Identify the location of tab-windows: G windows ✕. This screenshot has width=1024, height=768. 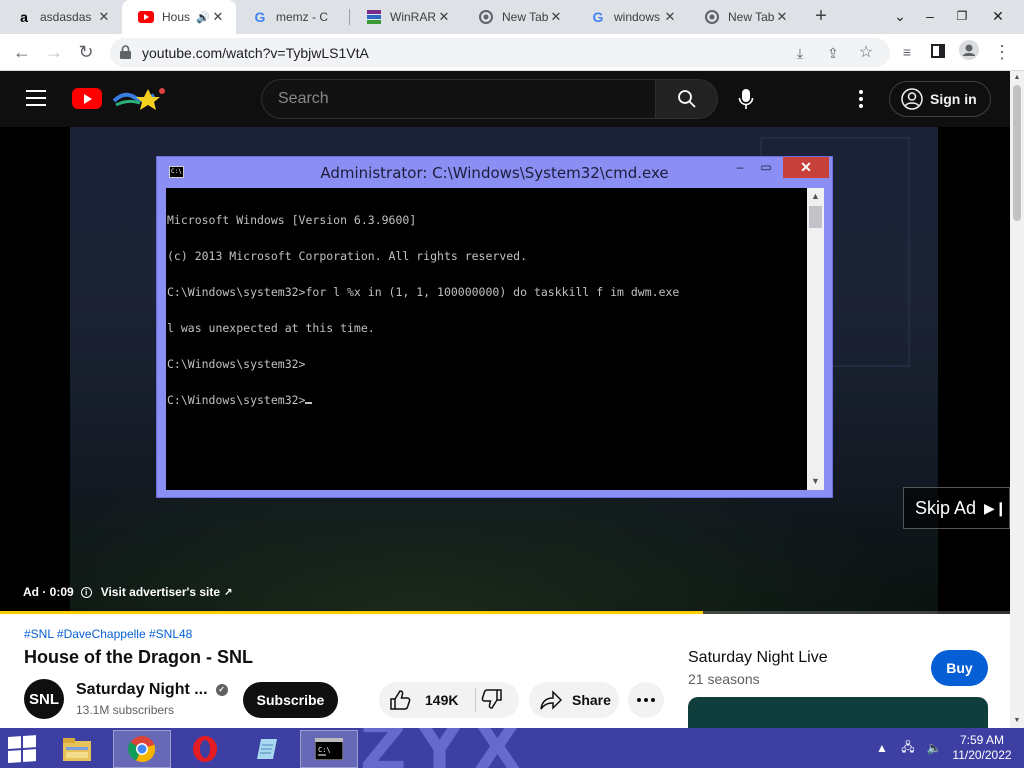
(631, 17).